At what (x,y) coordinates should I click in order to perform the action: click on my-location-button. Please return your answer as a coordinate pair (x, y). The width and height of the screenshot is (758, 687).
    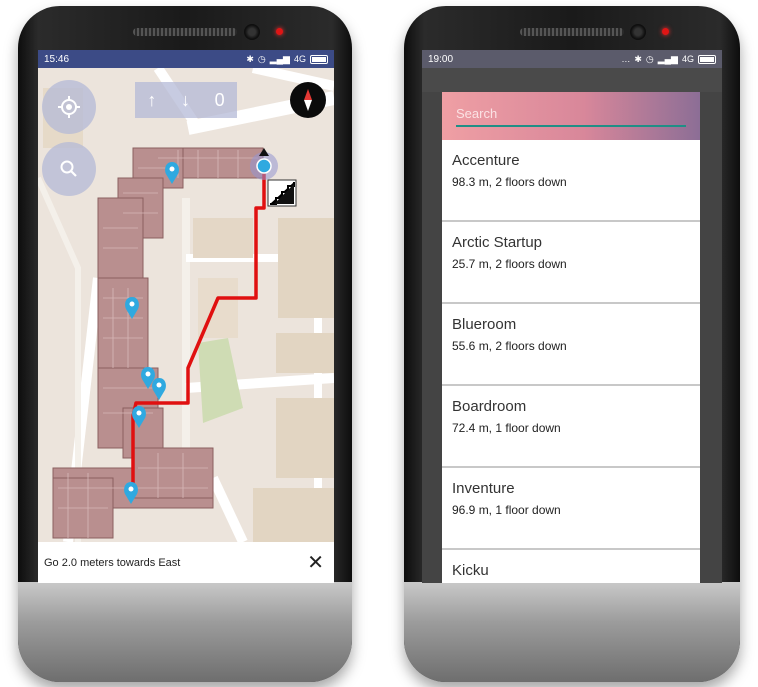
    Looking at the image, I should click on (69, 107).